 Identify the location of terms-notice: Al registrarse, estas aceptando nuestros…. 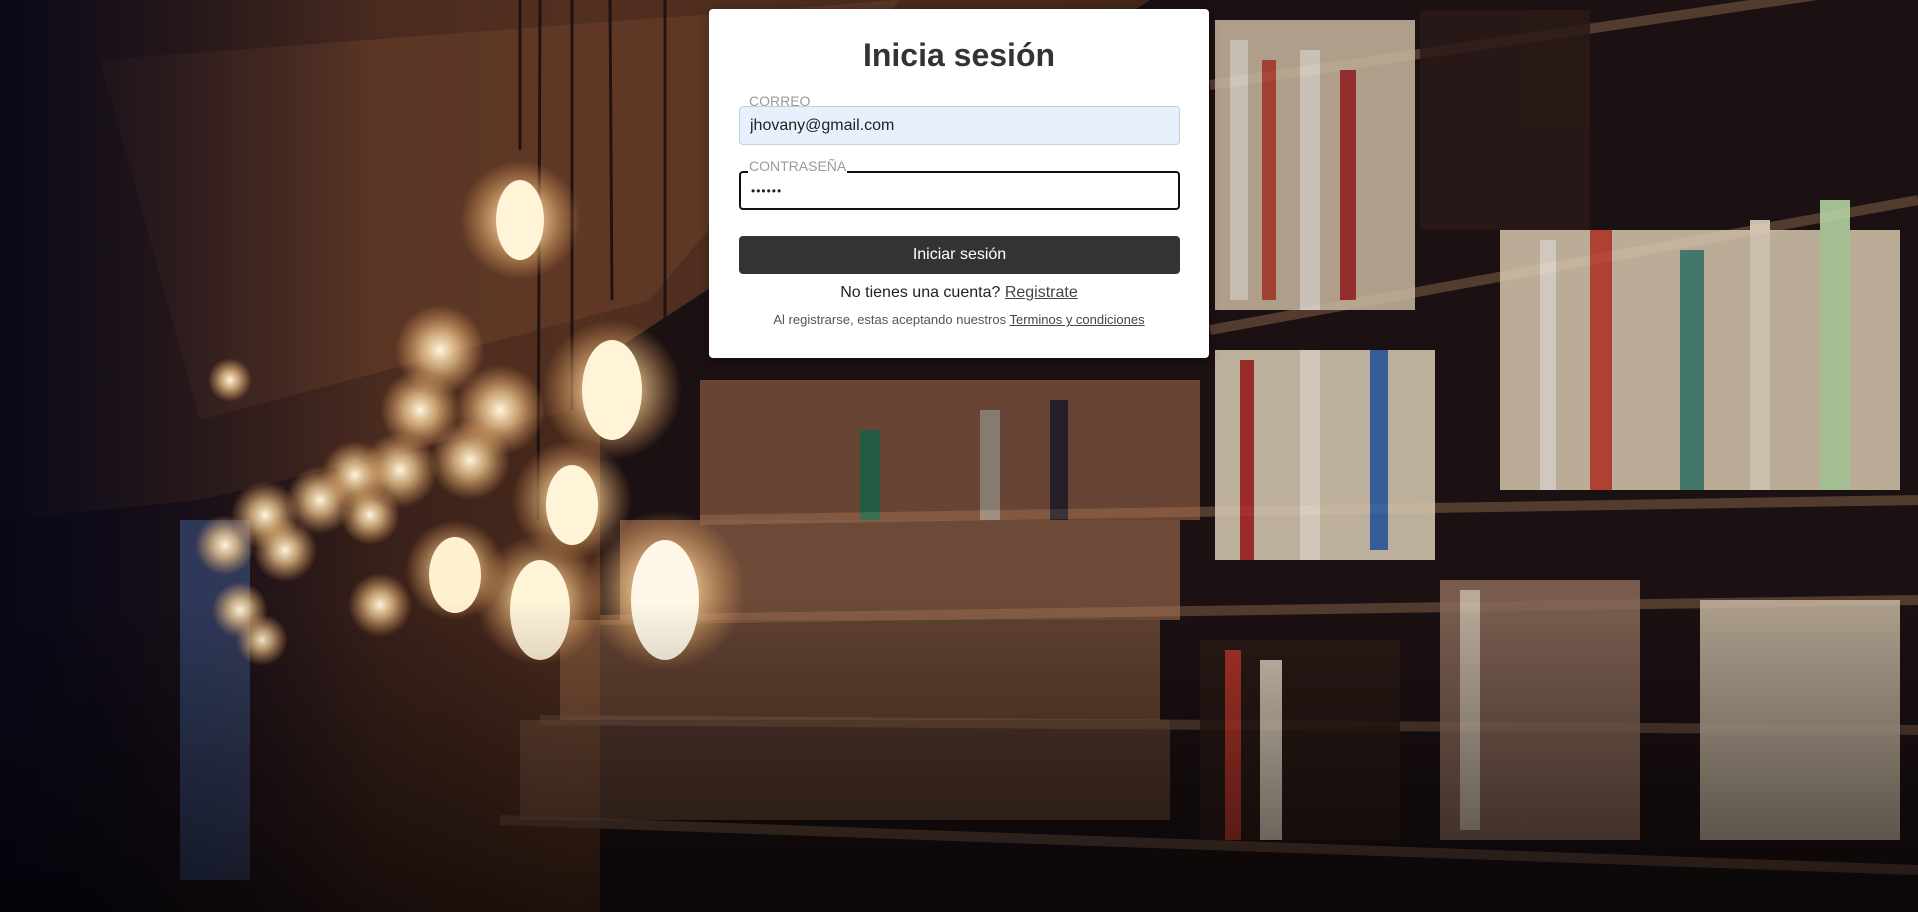
(959, 319).